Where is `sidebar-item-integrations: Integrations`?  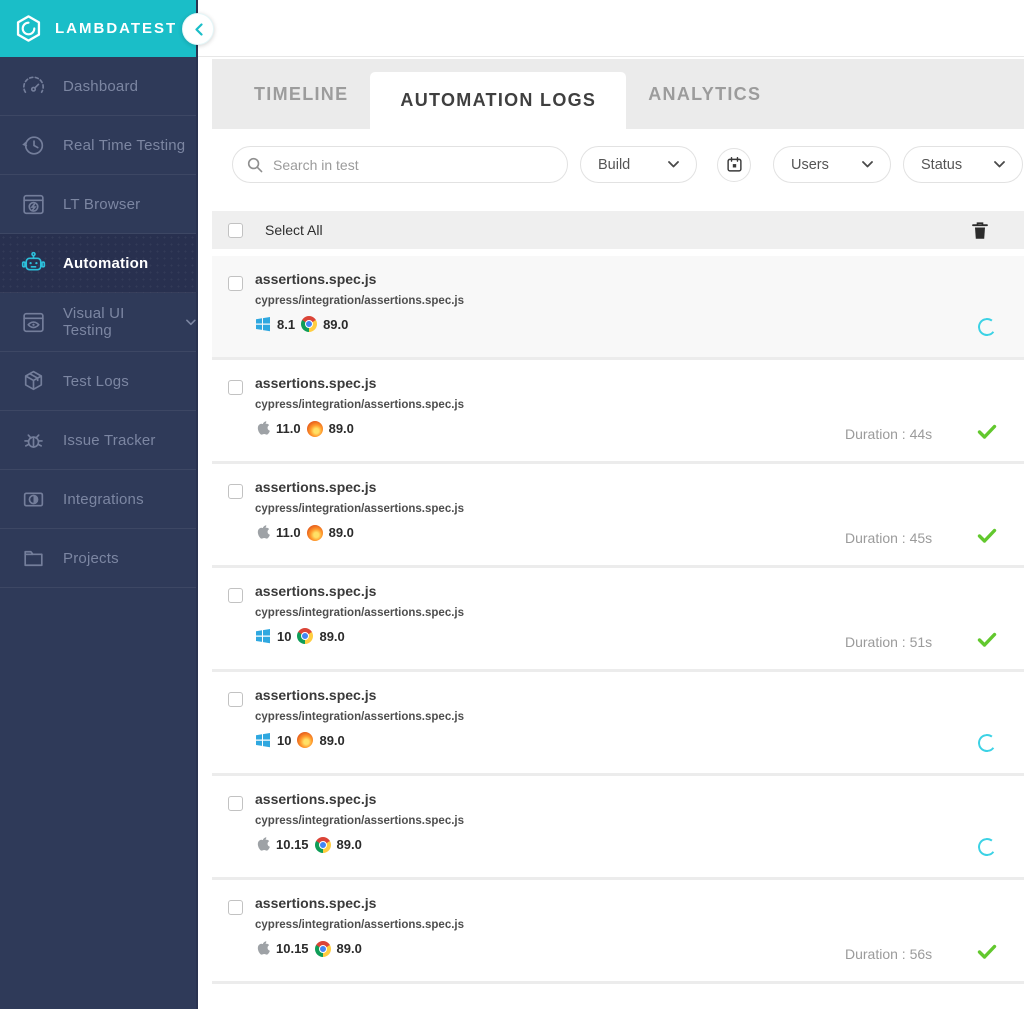 sidebar-item-integrations: Integrations is located at coordinates (98, 499).